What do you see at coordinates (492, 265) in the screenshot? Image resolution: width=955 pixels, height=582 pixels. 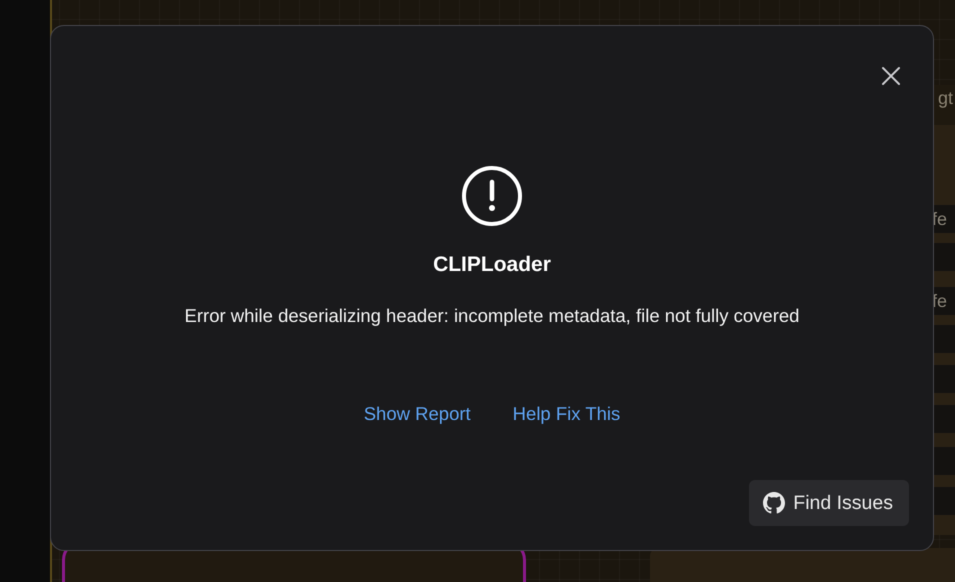 I see `dialog-title: CLIPLoader` at bounding box center [492, 265].